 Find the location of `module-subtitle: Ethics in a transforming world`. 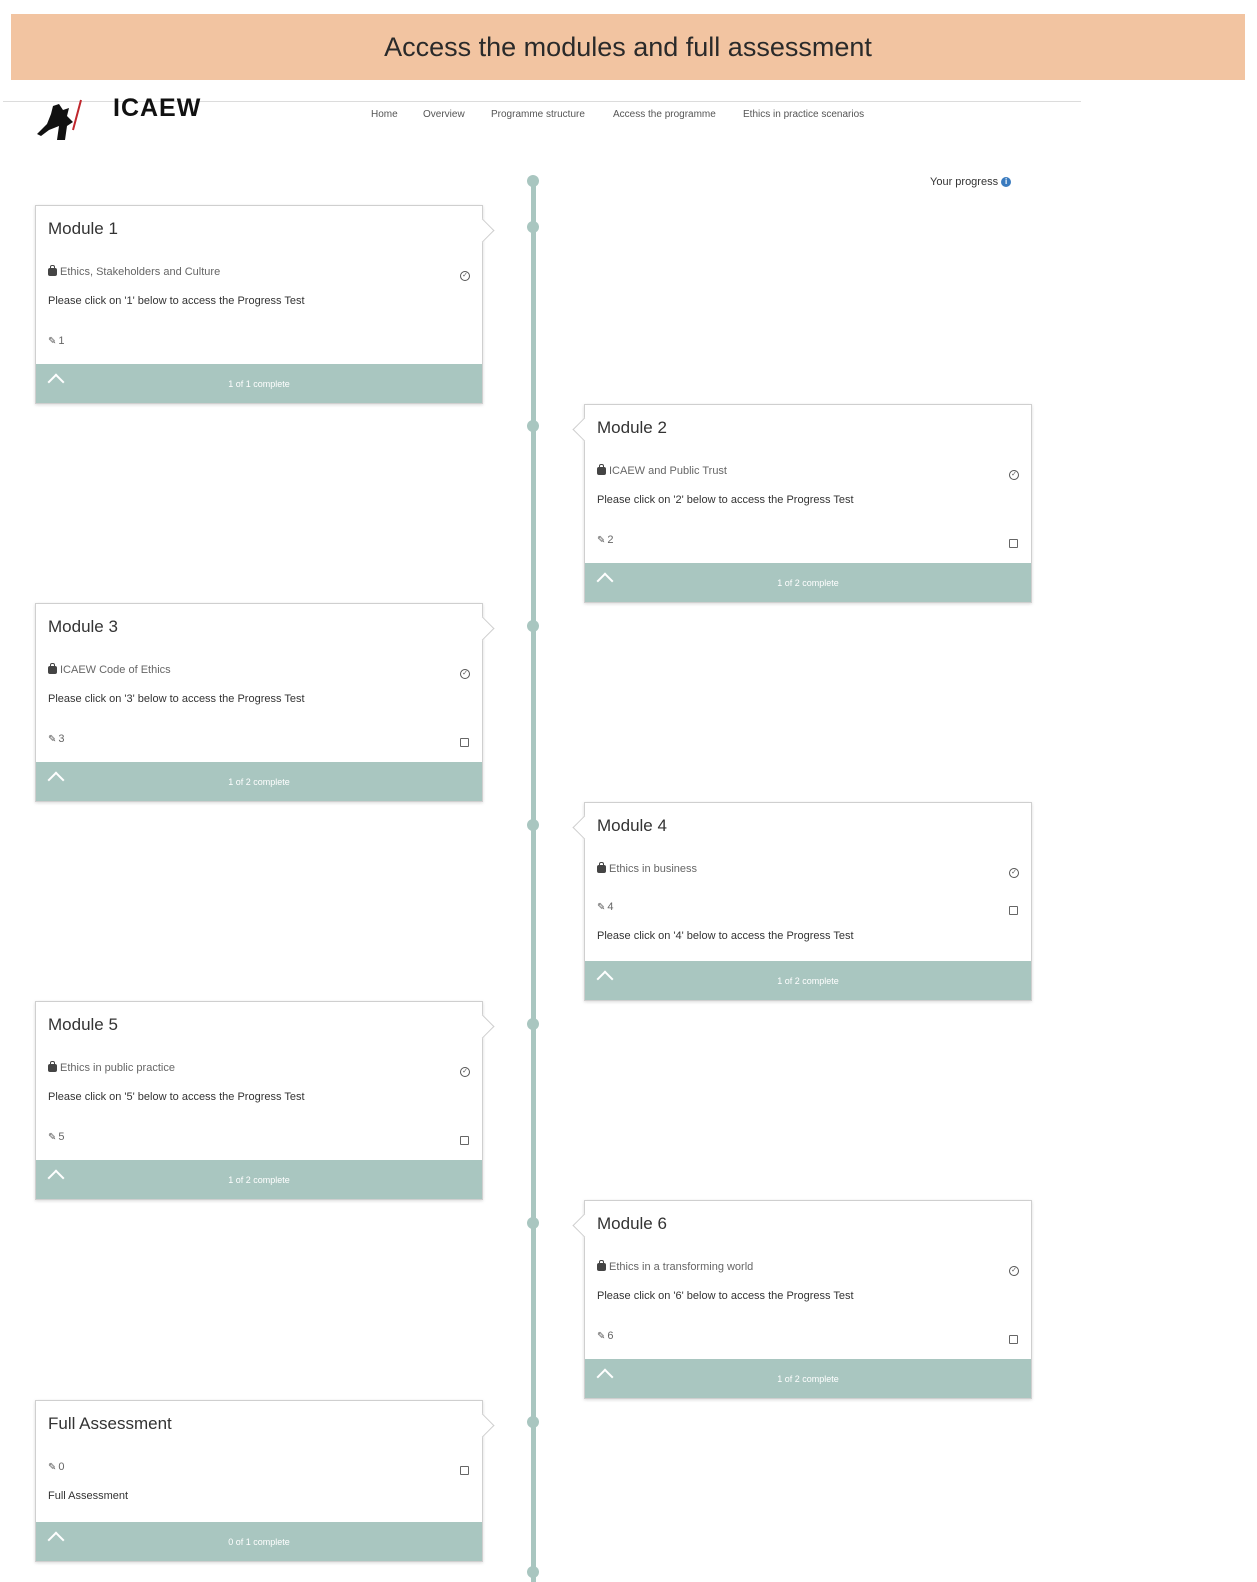

module-subtitle: Ethics in a transforming world is located at coordinates (675, 1266).